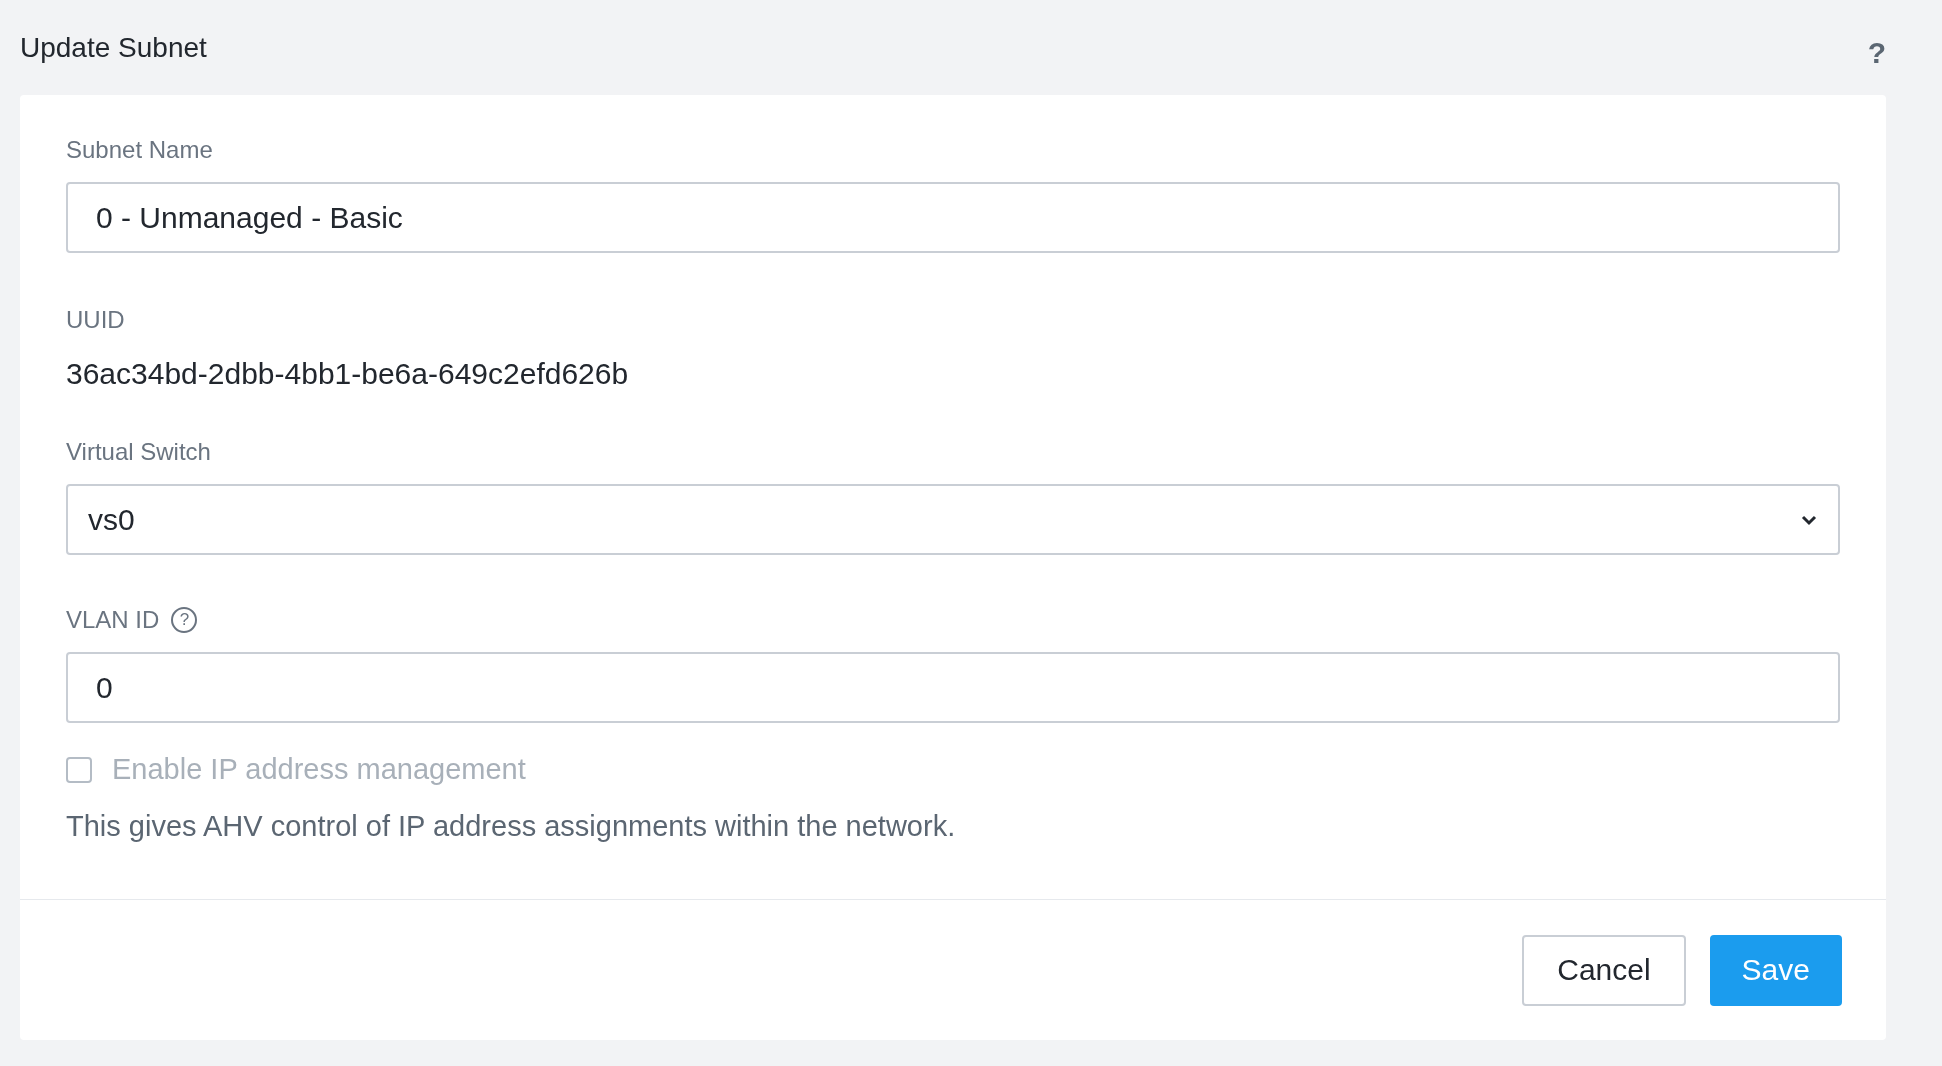 This screenshot has height=1066, width=1942. Describe the element at coordinates (113, 620) in the screenshot. I see `field-label: VLAN ID` at that location.